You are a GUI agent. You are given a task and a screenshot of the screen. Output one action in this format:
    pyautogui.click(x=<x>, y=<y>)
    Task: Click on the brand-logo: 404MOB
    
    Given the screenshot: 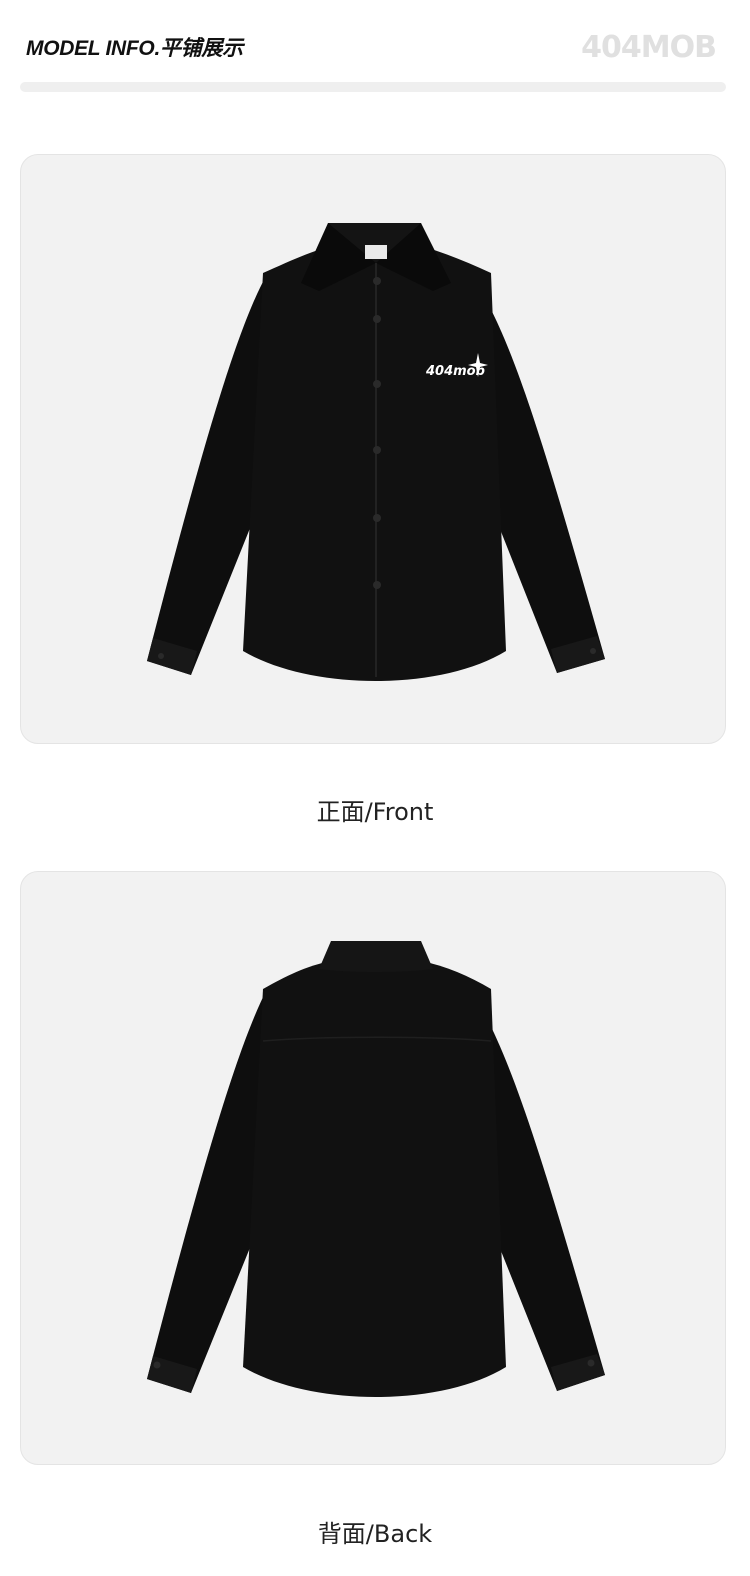 What is the action you would take?
    pyautogui.click(x=649, y=47)
    